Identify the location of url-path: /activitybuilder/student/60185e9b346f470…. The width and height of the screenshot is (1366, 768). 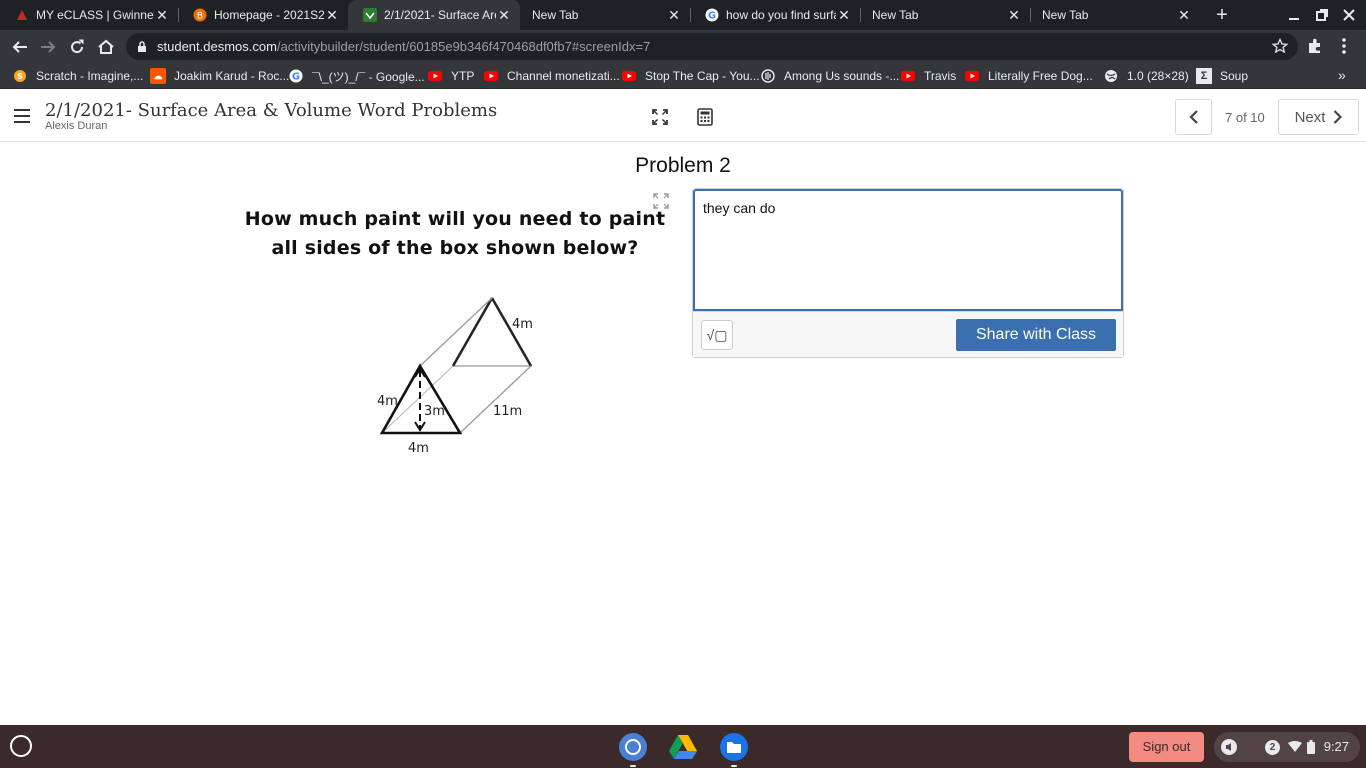
(463, 46).